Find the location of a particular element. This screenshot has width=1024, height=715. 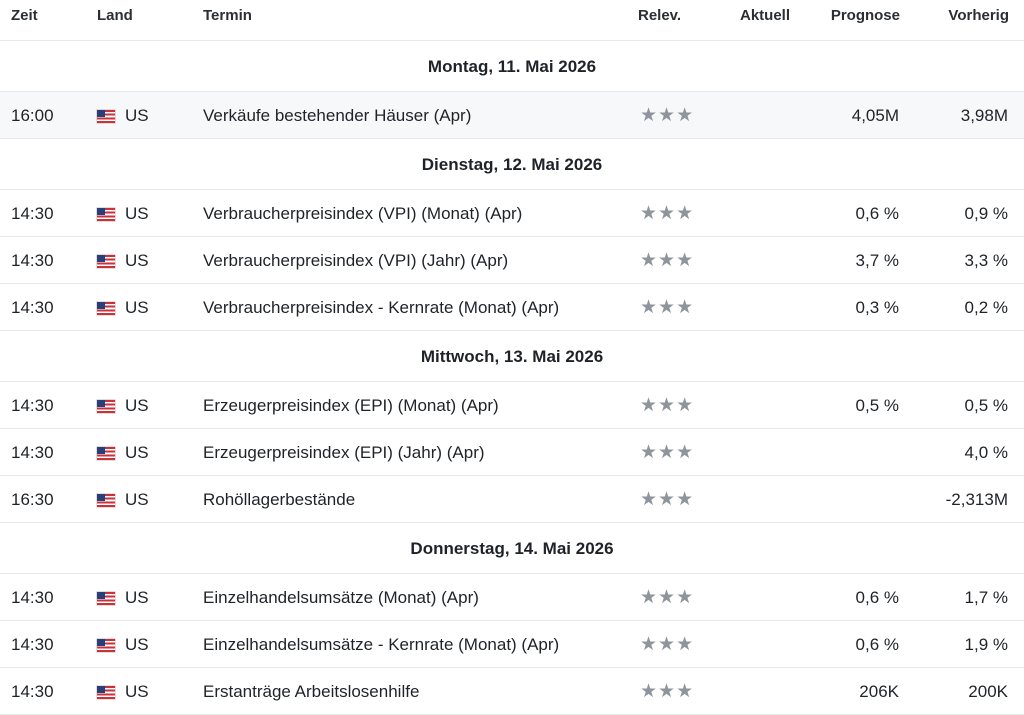

header-actual: Aktuell is located at coordinates (765, 15).